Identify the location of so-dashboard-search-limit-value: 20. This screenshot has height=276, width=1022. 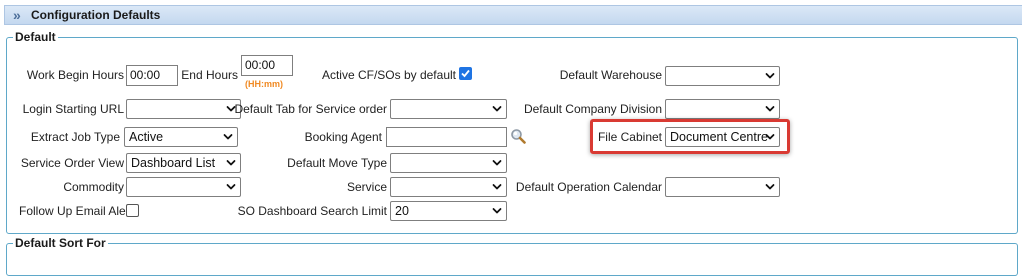
(402, 211).